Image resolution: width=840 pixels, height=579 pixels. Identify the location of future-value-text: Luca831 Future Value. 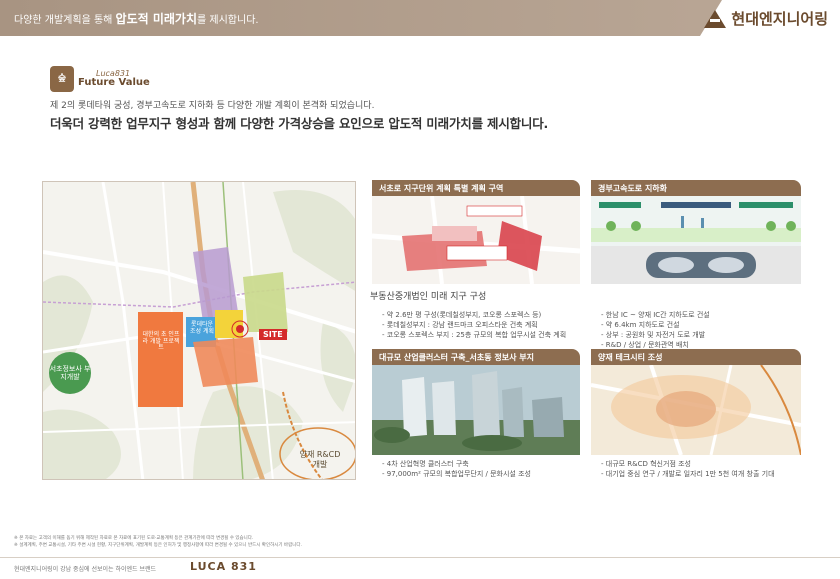
(114, 79).